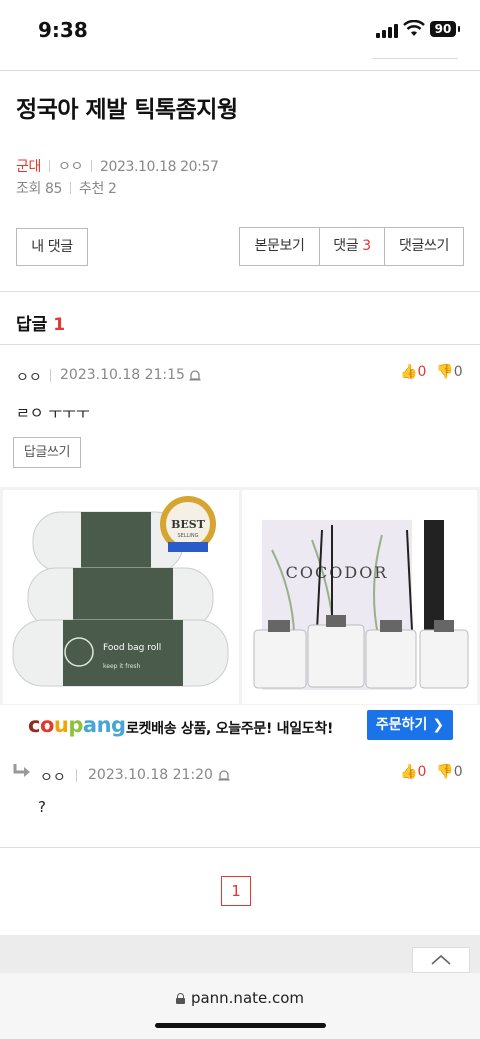 Image resolution: width=480 pixels, height=1039 pixels. What do you see at coordinates (70, 167) in the screenshot?
I see `post-author: ㅇㅇ` at bounding box center [70, 167].